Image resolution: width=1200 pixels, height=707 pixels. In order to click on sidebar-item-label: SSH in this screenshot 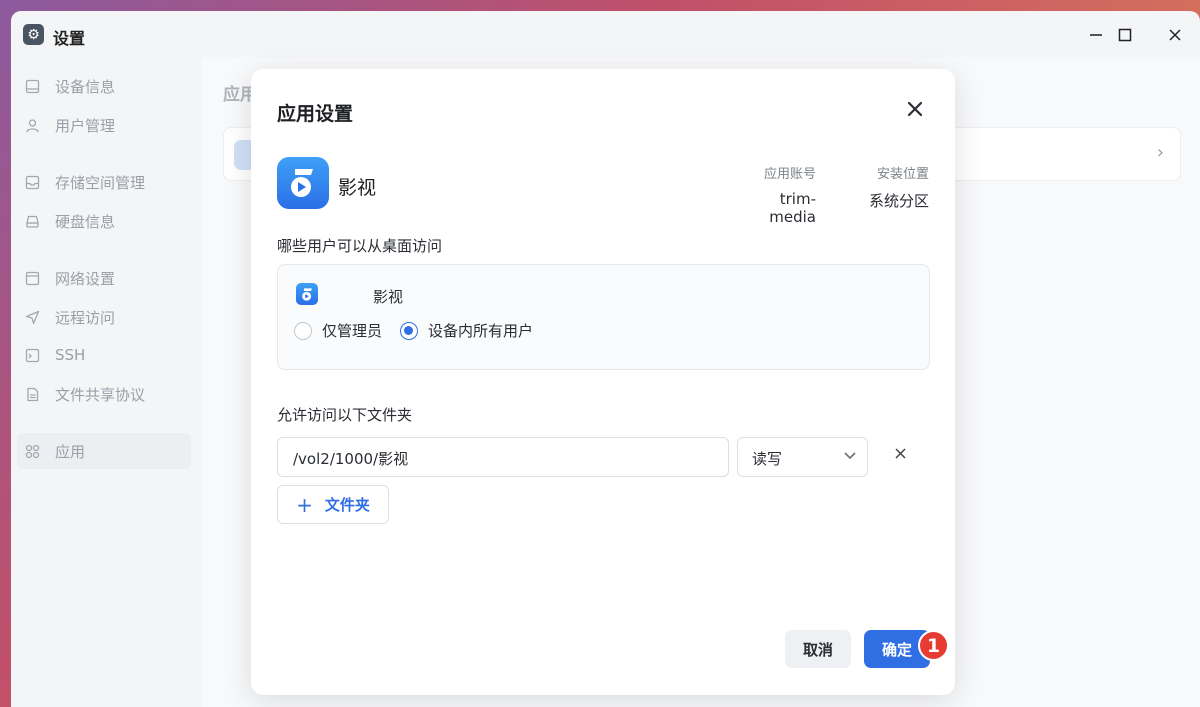, I will do `click(70, 355)`.